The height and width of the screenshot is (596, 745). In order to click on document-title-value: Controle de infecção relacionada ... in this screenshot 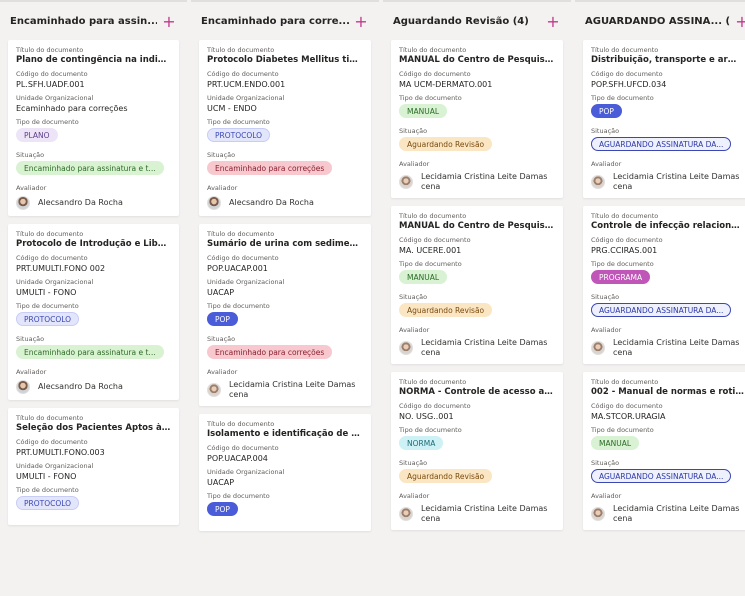, I will do `click(667, 226)`.